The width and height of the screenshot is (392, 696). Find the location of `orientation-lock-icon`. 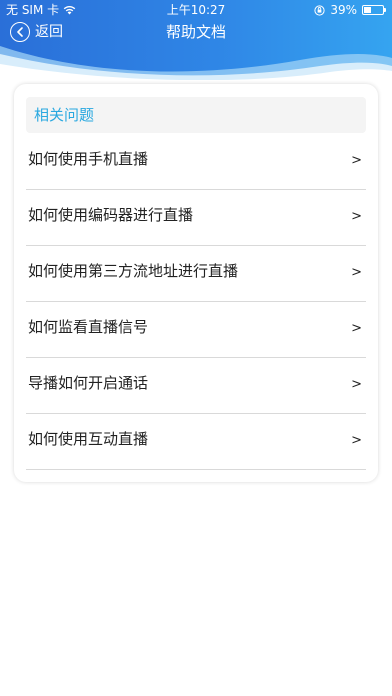

orientation-lock-icon is located at coordinates (319, 10).